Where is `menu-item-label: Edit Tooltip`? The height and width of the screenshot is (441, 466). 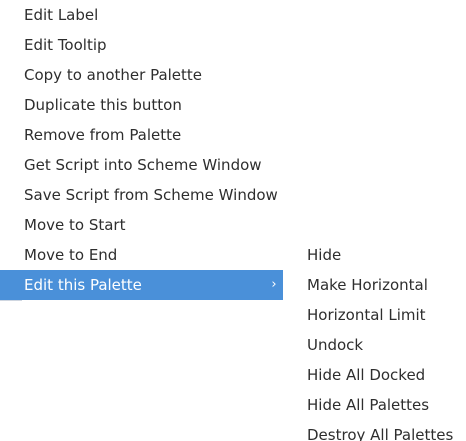
menu-item-label: Edit Tooltip is located at coordinates (65, 45).